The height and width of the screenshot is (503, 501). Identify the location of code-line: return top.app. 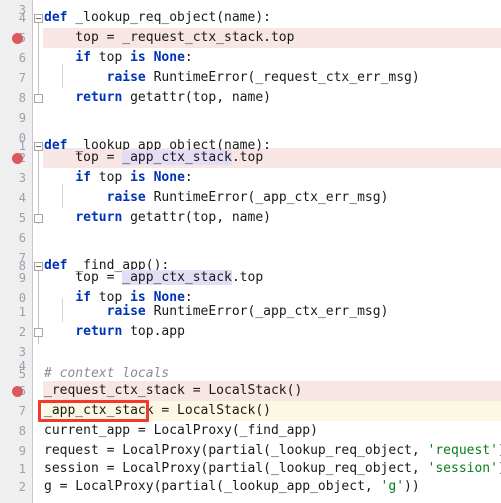
(114, 332).